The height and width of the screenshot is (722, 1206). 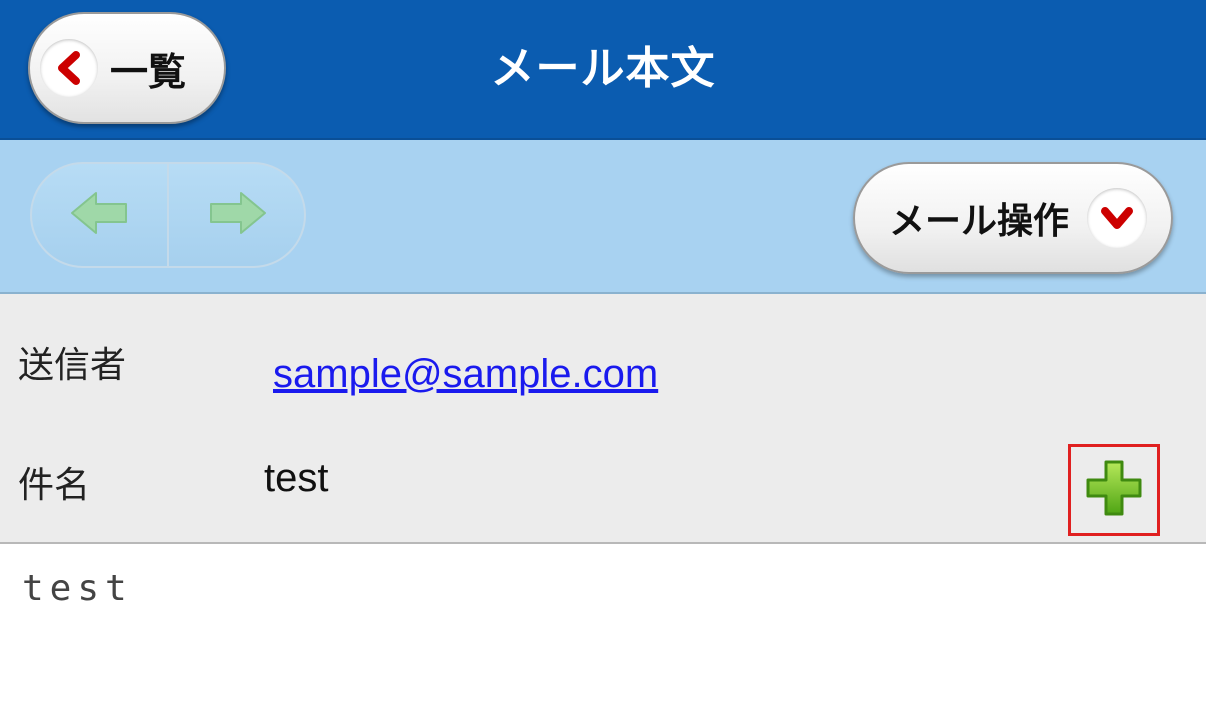 What do you see at coordinates (72, 365) in the screenshot?
I see `sender-label: 送信者` at bounding box center [72, 365].